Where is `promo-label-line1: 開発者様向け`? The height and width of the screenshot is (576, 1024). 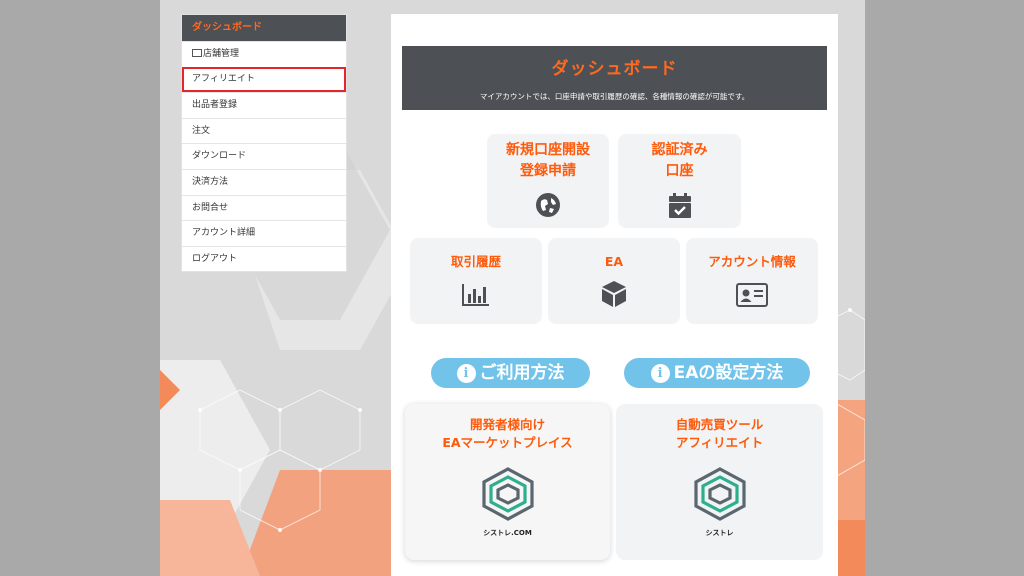
promo-label-line1: 開発者様向け is located at coordinates (507, 424).